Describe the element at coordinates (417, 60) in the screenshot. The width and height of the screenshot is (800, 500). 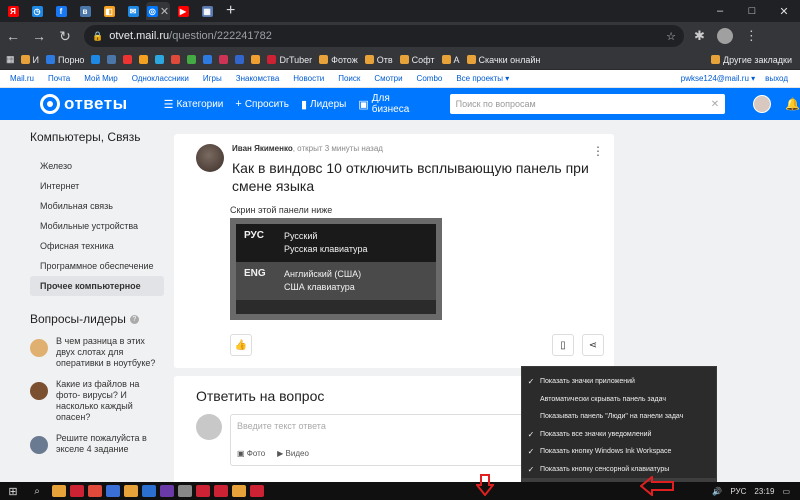
I see `bookmark-item: Софт` at that location.